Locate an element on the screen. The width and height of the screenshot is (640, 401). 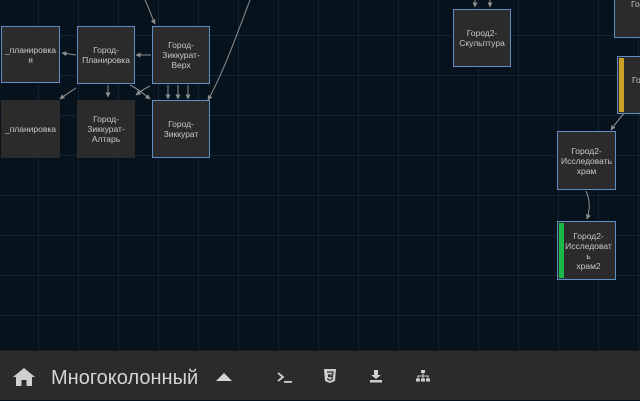
node-label: _планировка is located at coordinates (30, 129).